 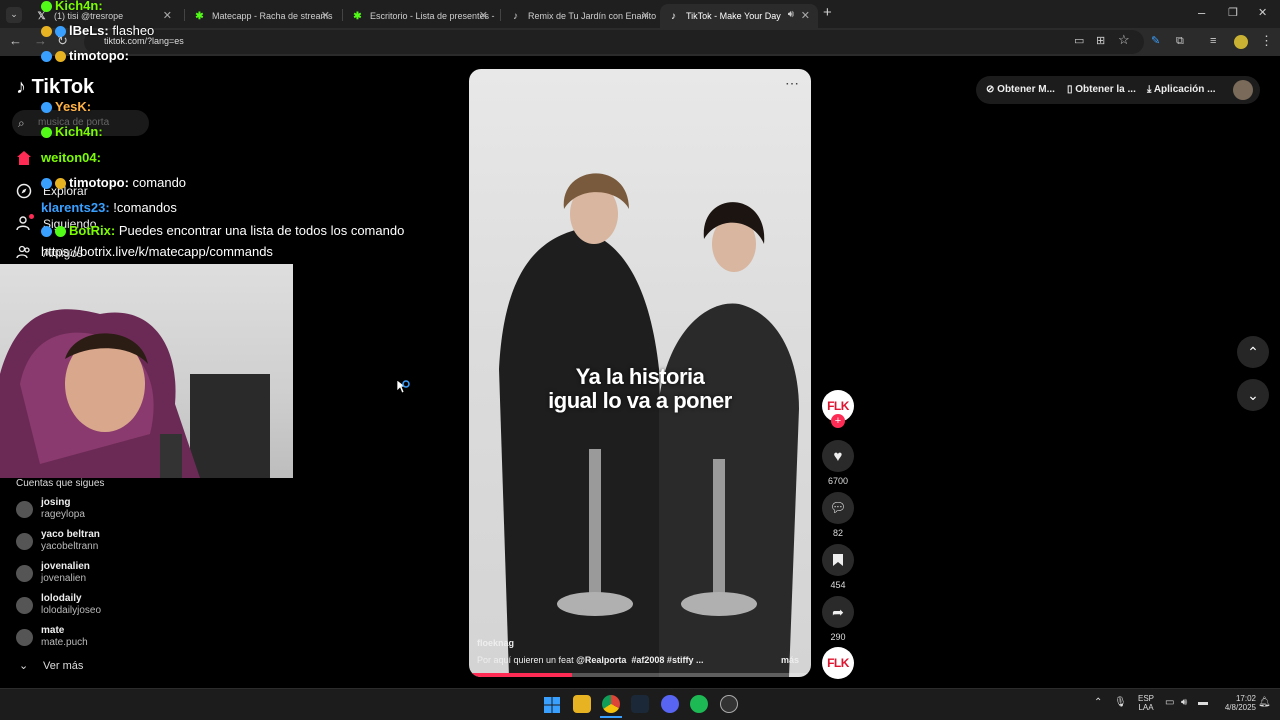 What do you see at coordinates (24, 191) in the screenshot?
I see `explore-compass-icon` at bounding box center [24, 191].